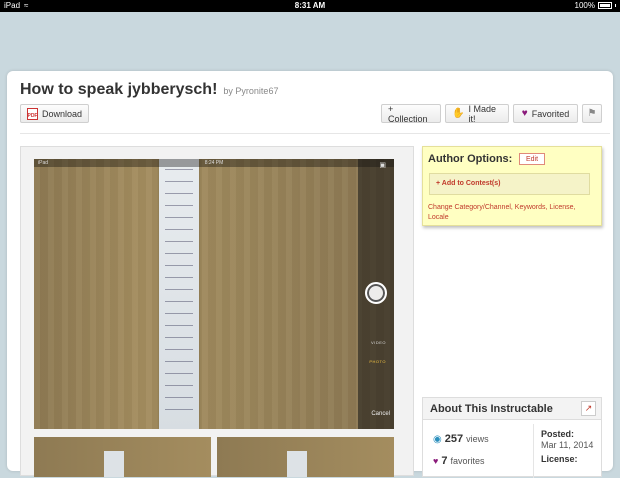 The height and width of the screenshot is (478, 620). What do you see at coordinates (458, 461) in the screenshot?
I see `favorites-stat: ♥ 7 favorites` at bounding box center [458, 461].